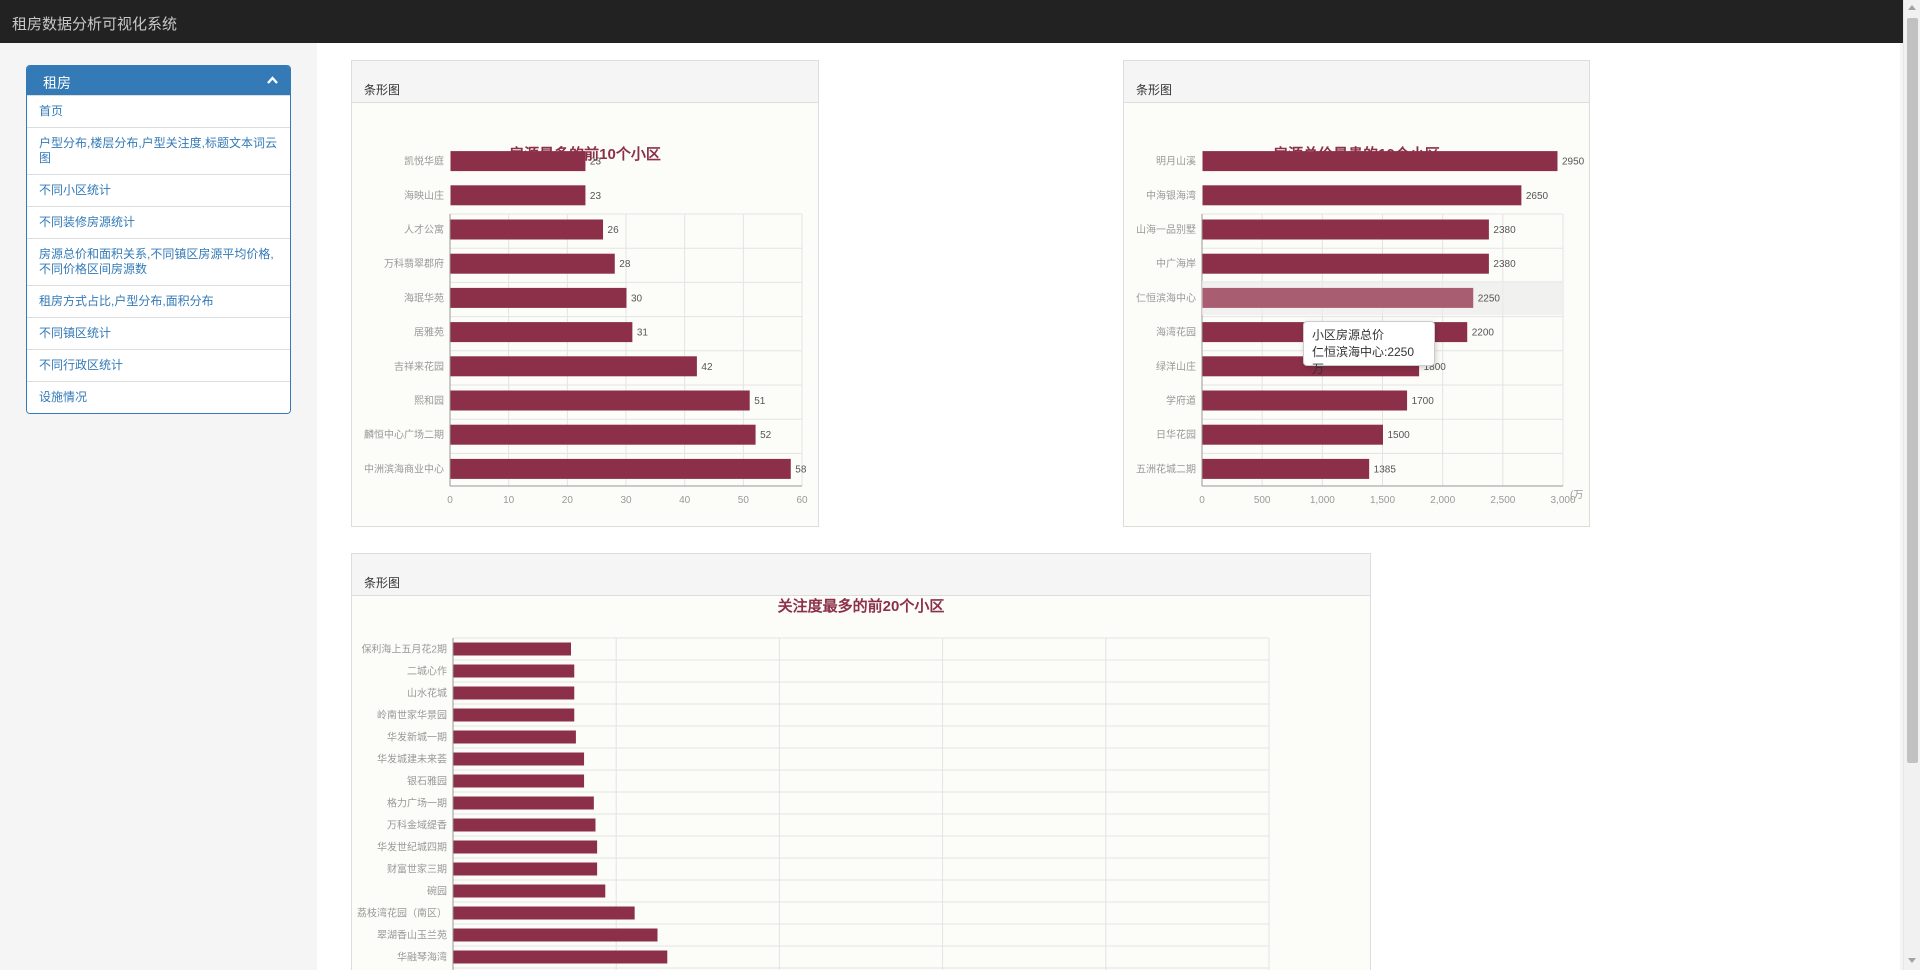 The width and height of the screenshot is (1920, 970). I want to click on category-label: 麟恒中心广场二期, so click(404, 434).